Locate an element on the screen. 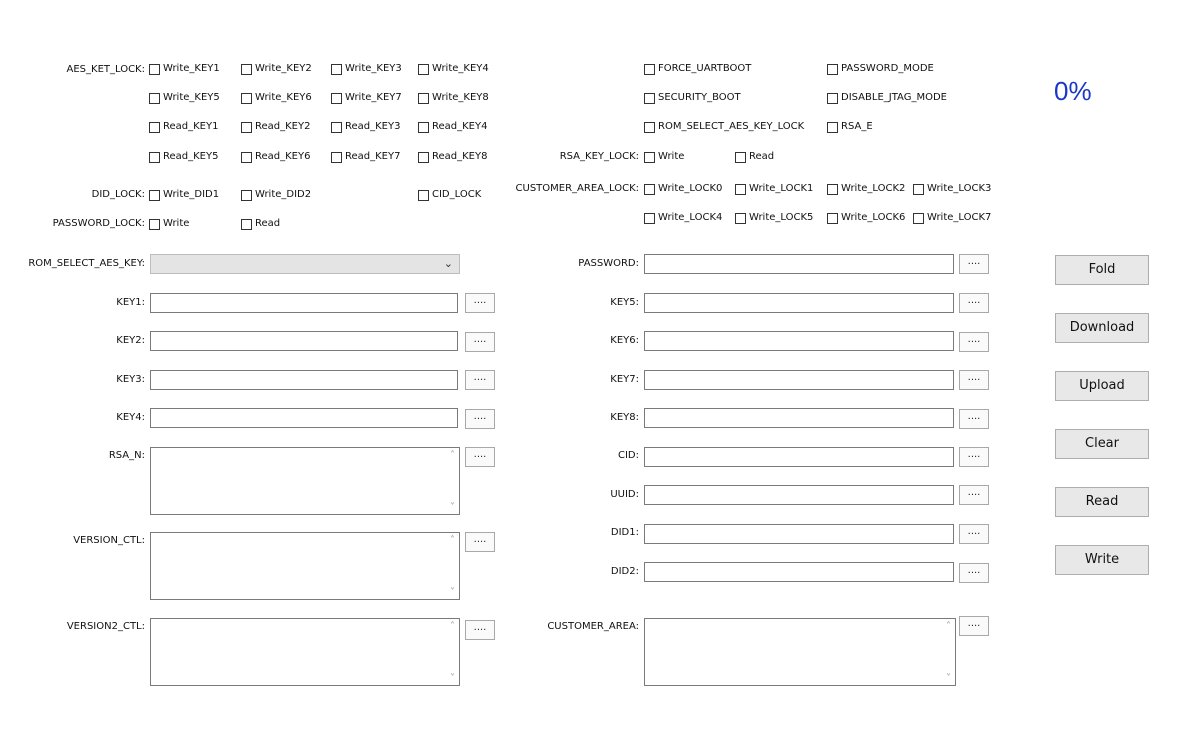 The width and height of the screenshot is (1200, 732). checkbox-write-lock2: Write_LOCK2 is located at coordinates (866, 189).